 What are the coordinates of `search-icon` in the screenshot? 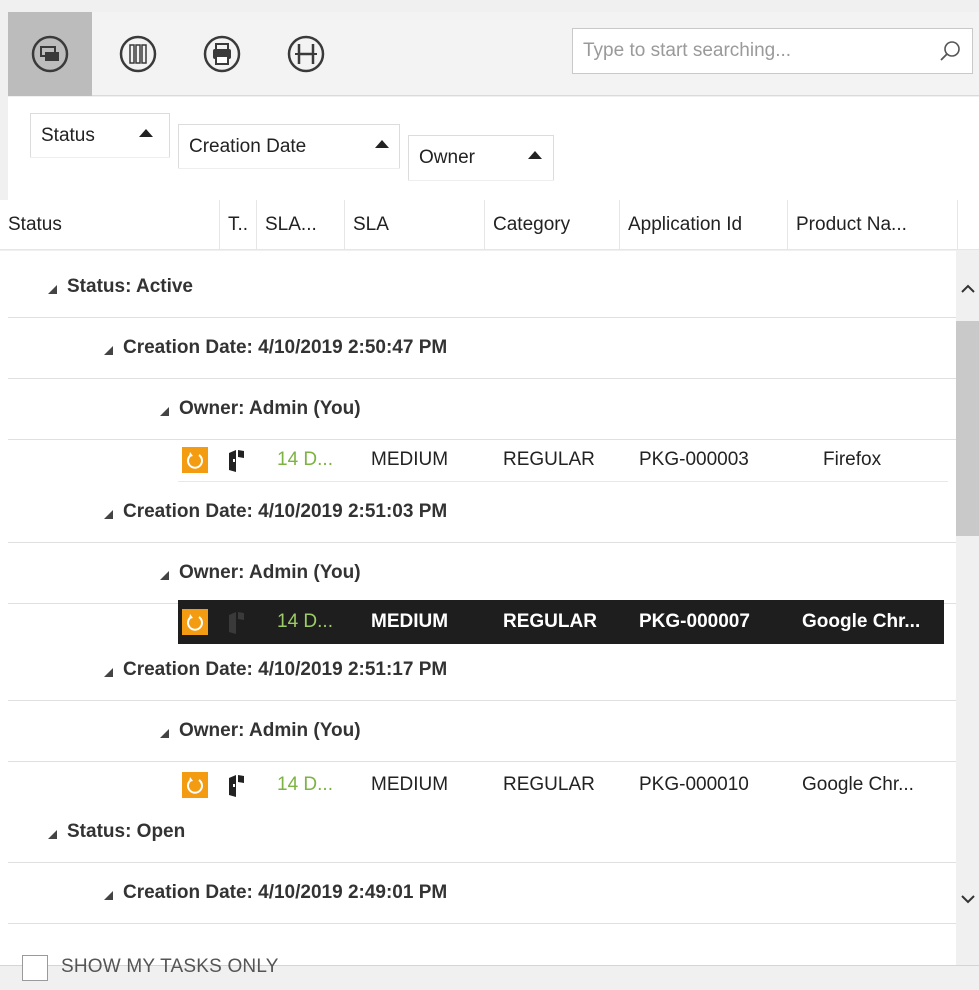 It's located at (950, 51).